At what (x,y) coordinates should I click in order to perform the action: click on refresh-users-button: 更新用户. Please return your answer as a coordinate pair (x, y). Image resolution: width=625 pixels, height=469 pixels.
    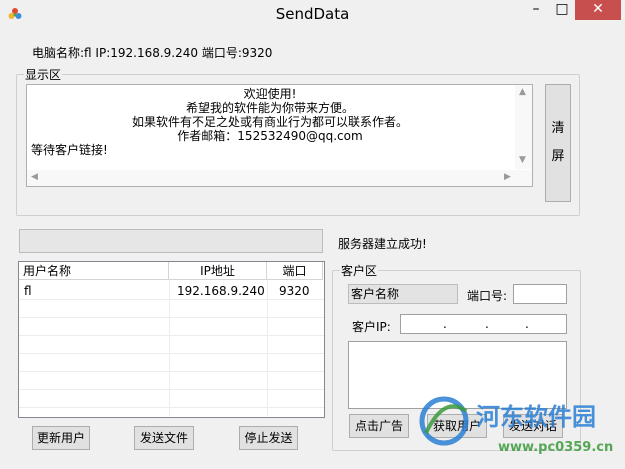
    Looking at the image, I should click on (61, 438).